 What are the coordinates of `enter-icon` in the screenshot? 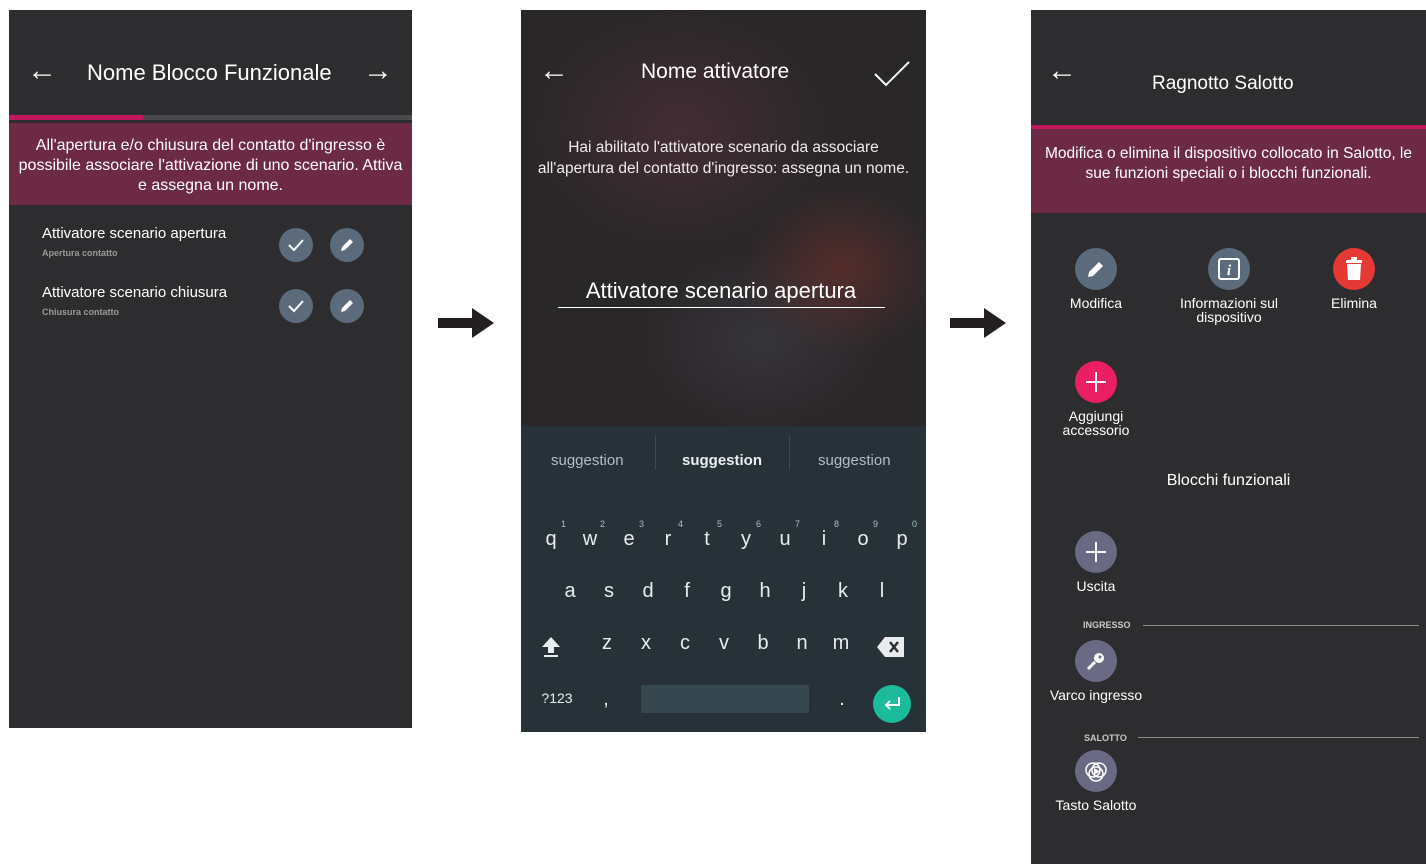 It's located at (892, 703).